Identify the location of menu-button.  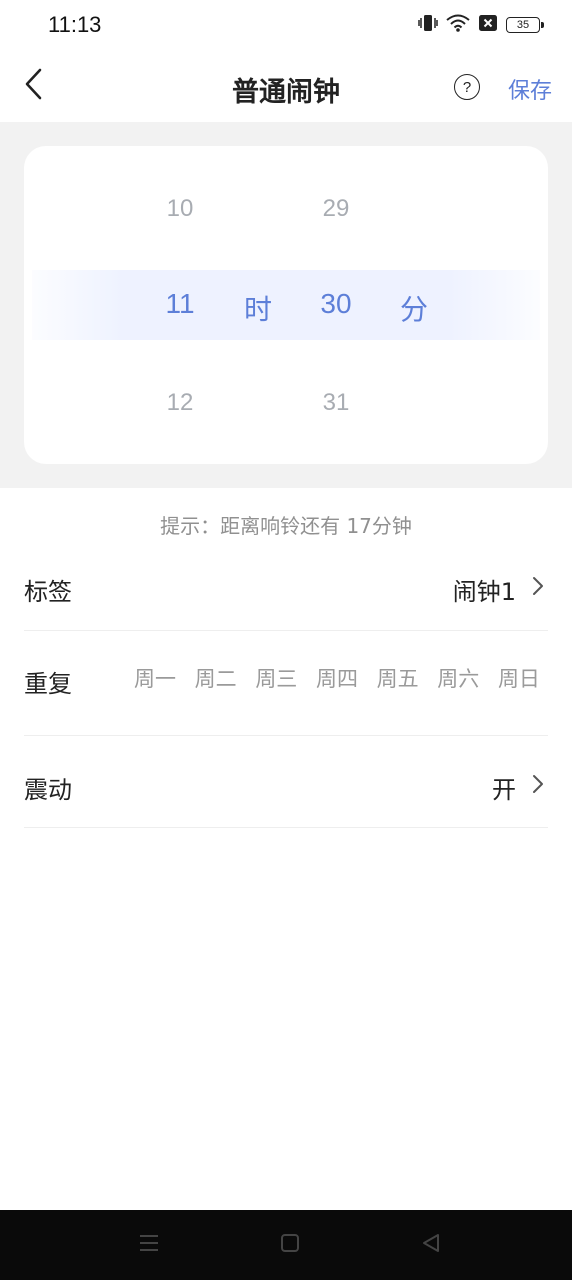
(149, 1245).